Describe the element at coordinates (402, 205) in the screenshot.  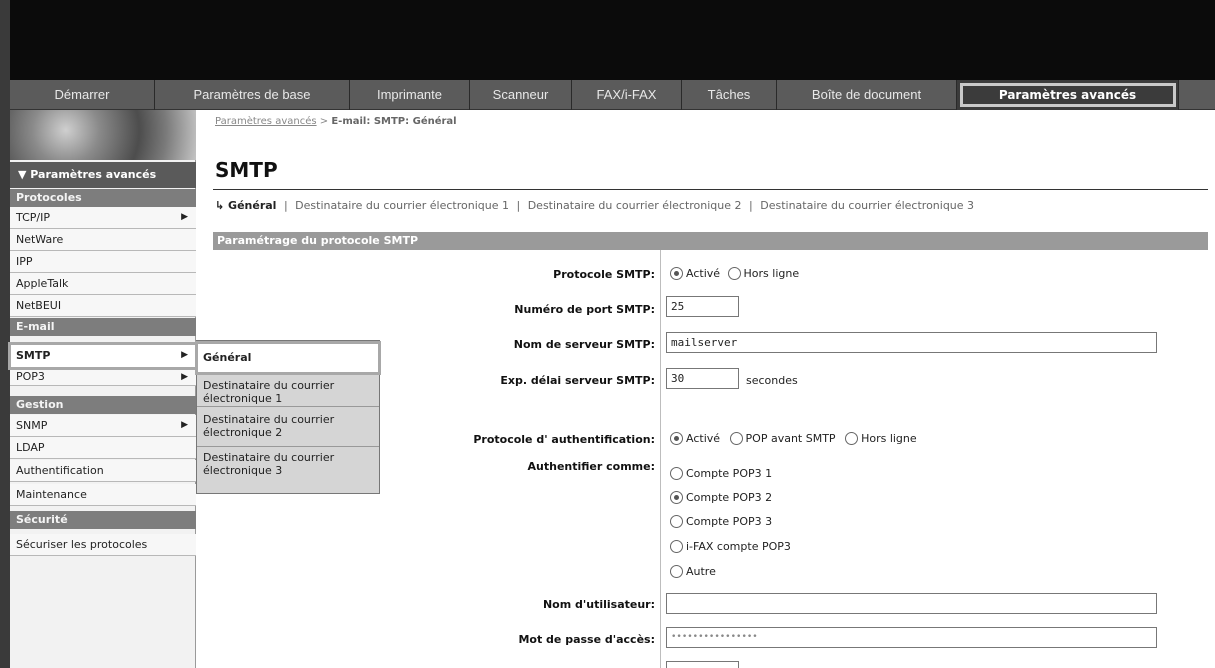
I see `subnav-link-destinataire-1: Destinataire du courrier électronique 1` at that location.